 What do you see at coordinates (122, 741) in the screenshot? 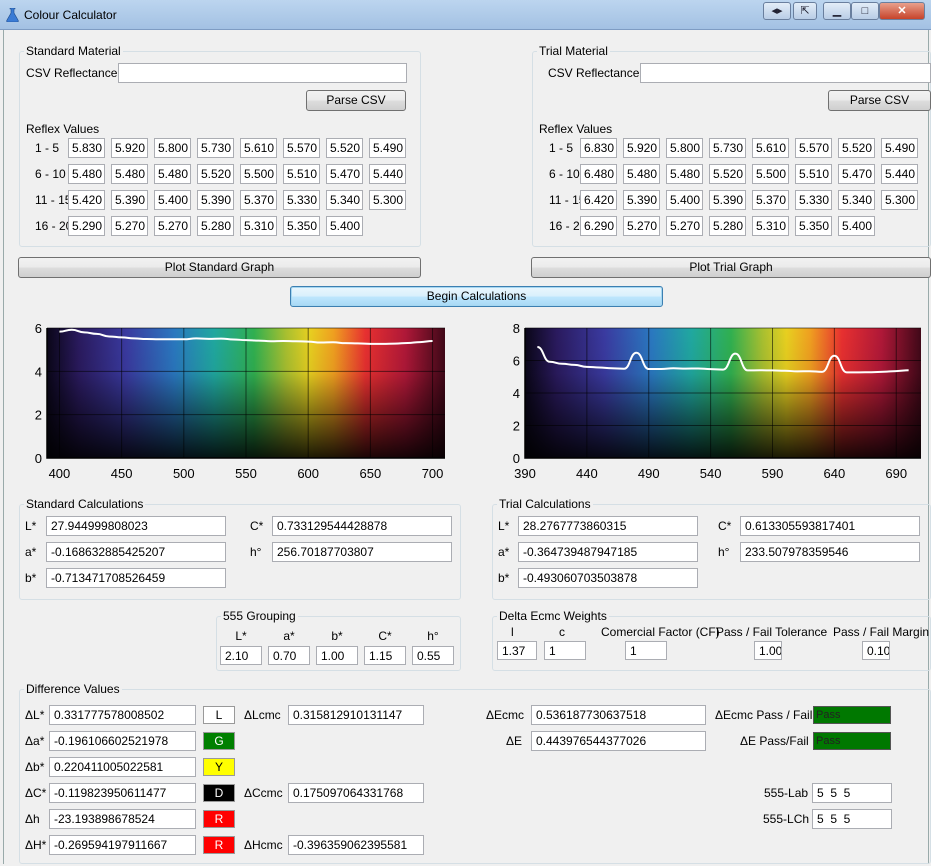
I see `da-field: -0.196106602521978` at bounding box center [122, 741].